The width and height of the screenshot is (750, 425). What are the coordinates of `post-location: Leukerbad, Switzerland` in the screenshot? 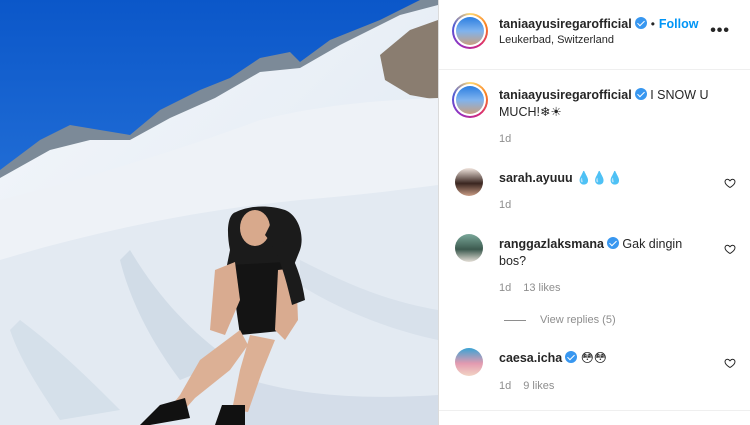 It's located at (556, 40).